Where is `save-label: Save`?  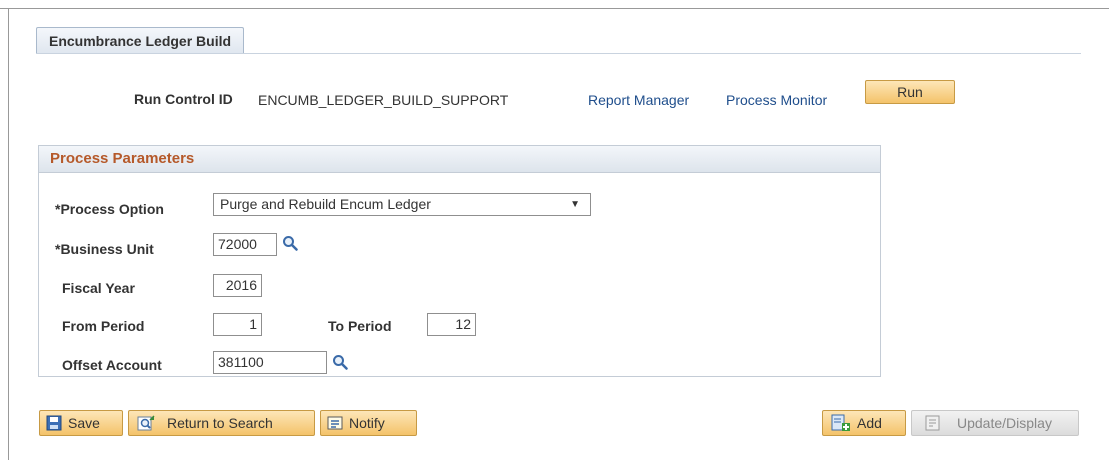 save-label: Save is located at coordinates (84, 423).